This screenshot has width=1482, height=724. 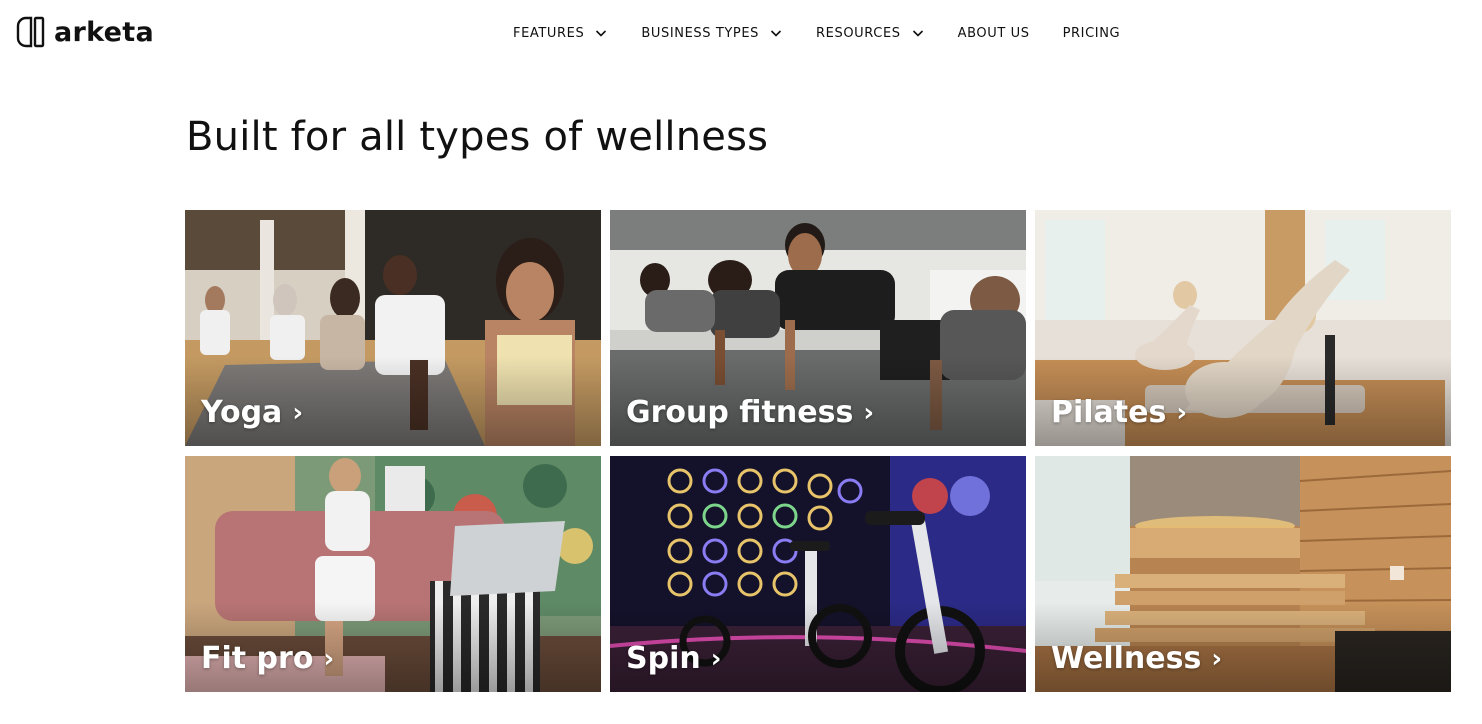 I want to click on brand-logo: arketa, so click(x=85, y=32).